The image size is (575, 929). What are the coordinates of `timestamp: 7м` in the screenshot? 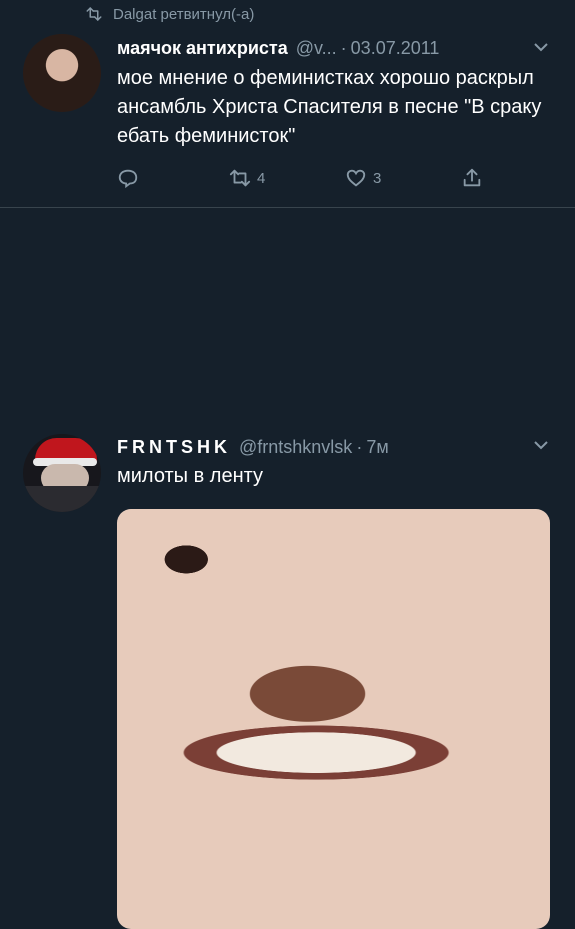 It's located at (377, 447).